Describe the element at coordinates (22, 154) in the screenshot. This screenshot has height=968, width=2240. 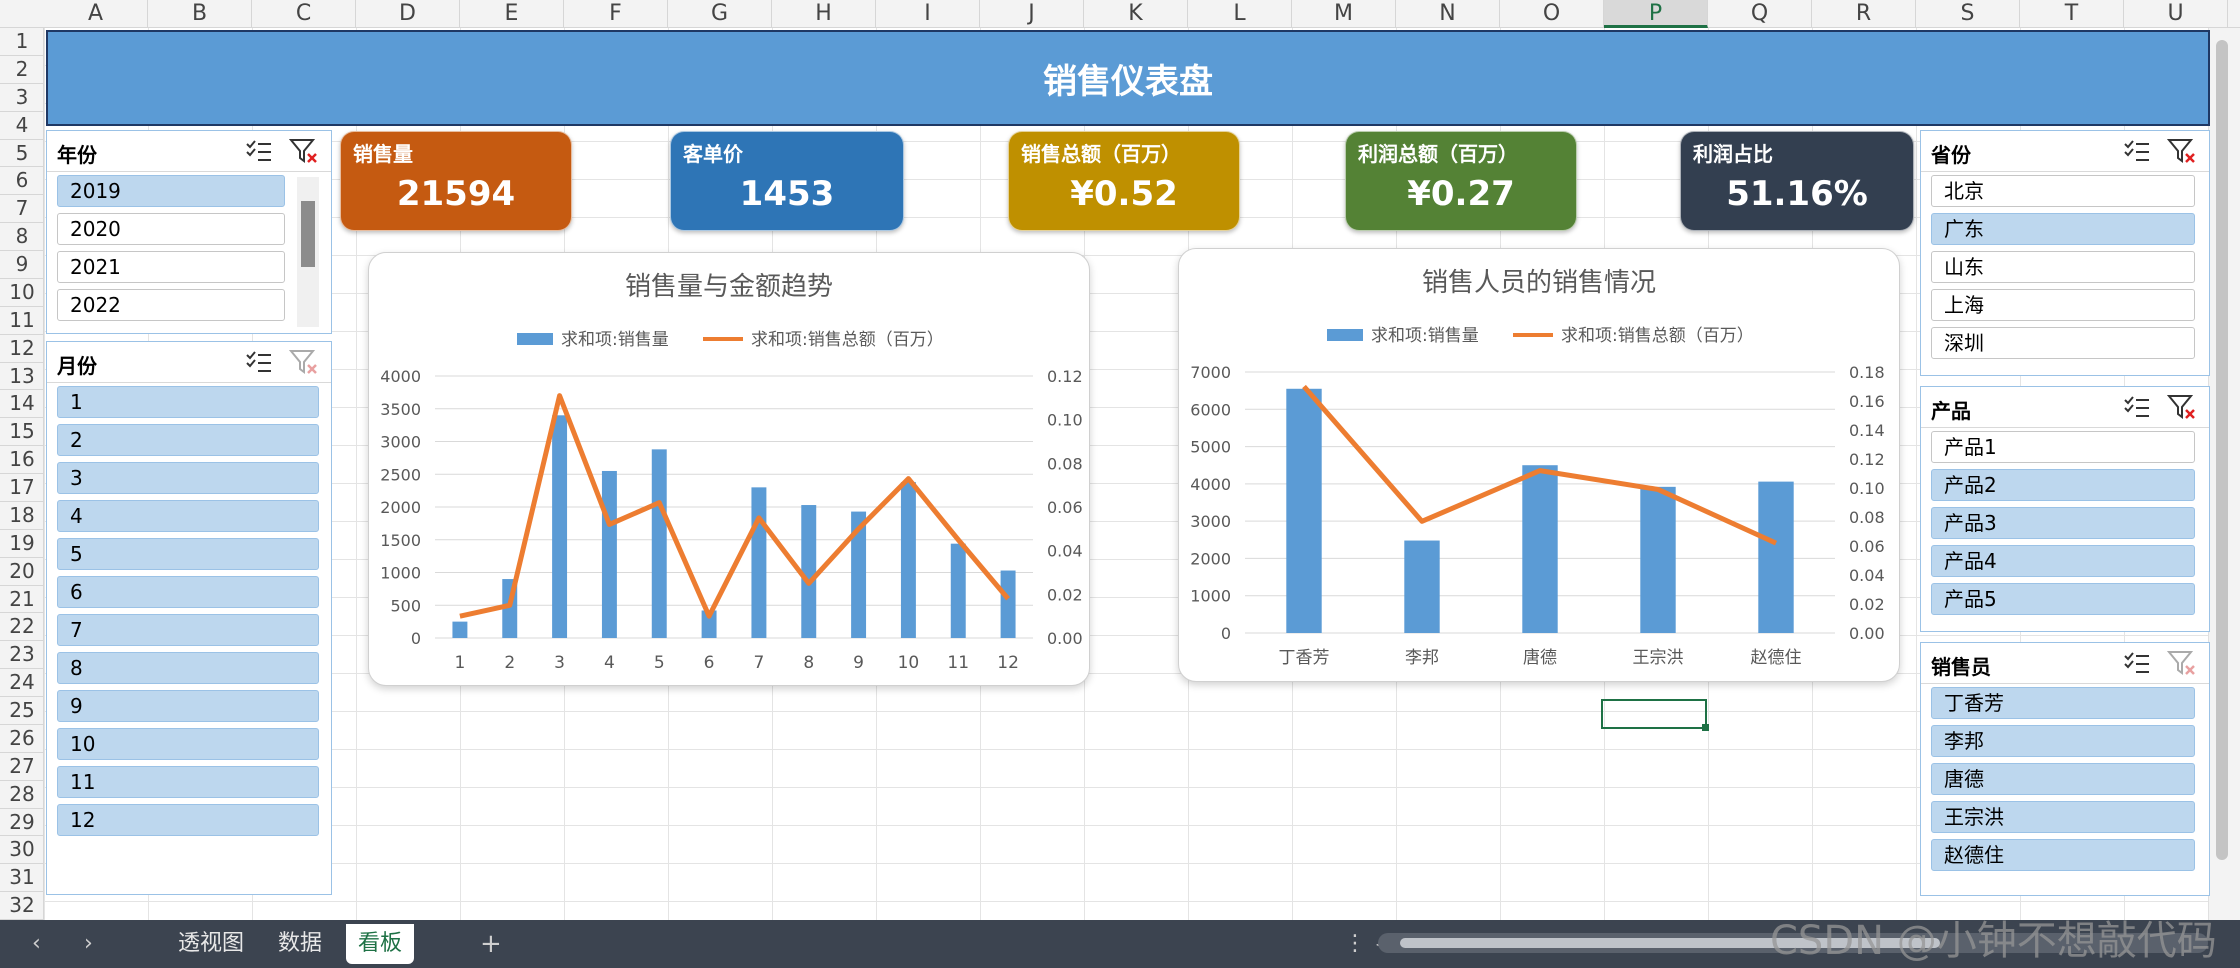
I see `row-header-5: 5` at that location.